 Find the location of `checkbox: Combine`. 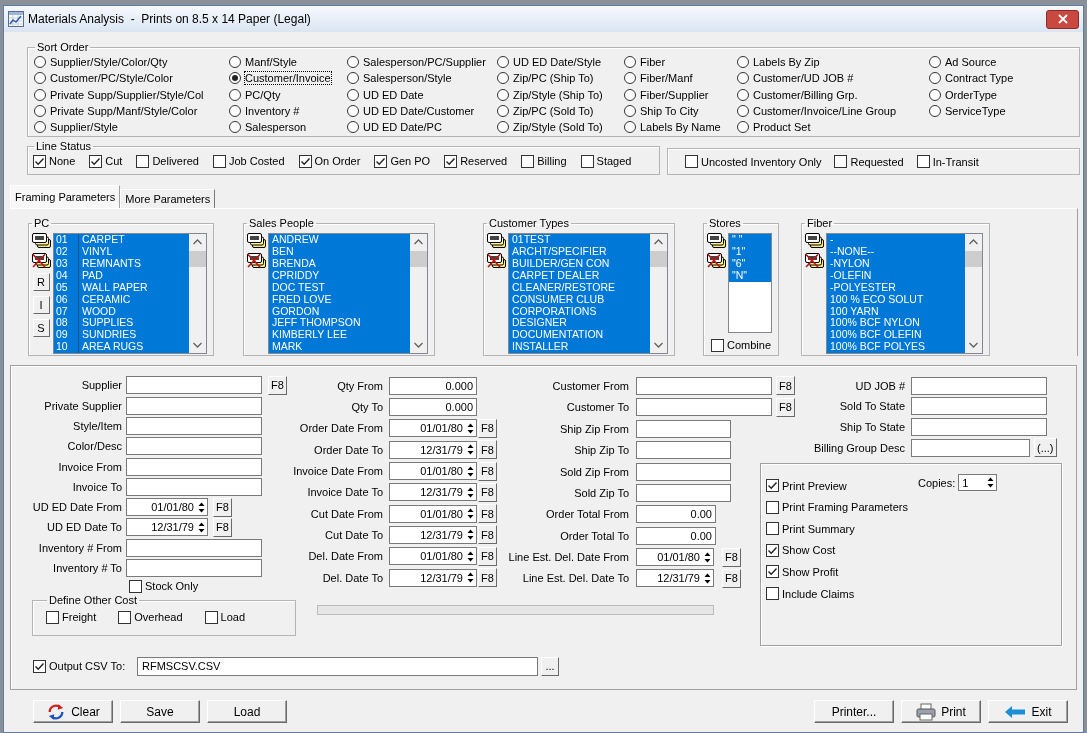

checkbox: Combine is located at coordinates (741, 345).